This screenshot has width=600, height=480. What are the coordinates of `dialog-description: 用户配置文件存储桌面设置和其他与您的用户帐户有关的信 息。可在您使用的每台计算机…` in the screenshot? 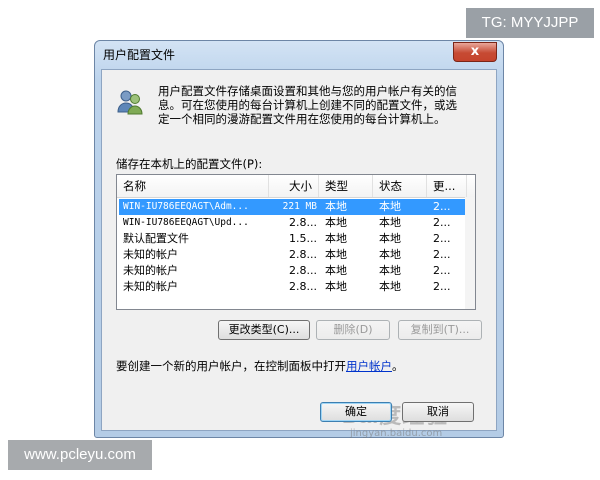 It's located at (323, 105).